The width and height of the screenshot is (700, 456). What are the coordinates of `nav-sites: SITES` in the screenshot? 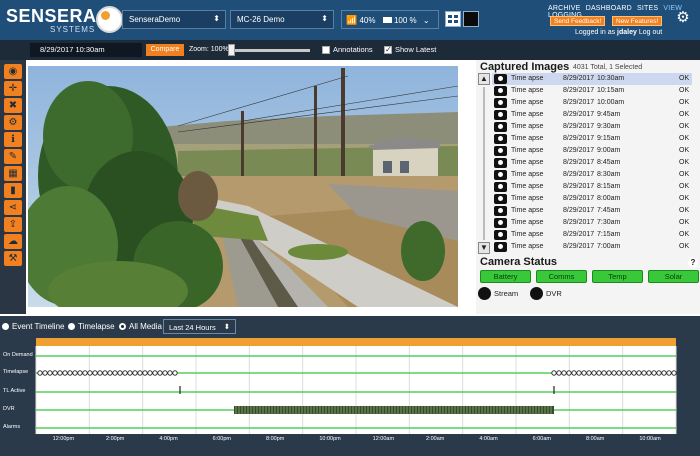 It's located at (647, 8).